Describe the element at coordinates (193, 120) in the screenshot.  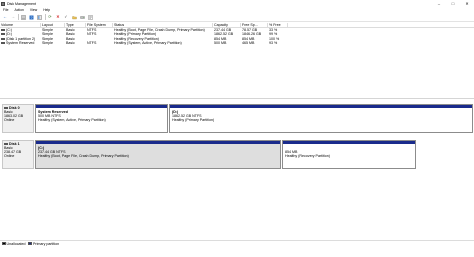
I see `partition-status: Healthy (Primary Partition)` at that location.